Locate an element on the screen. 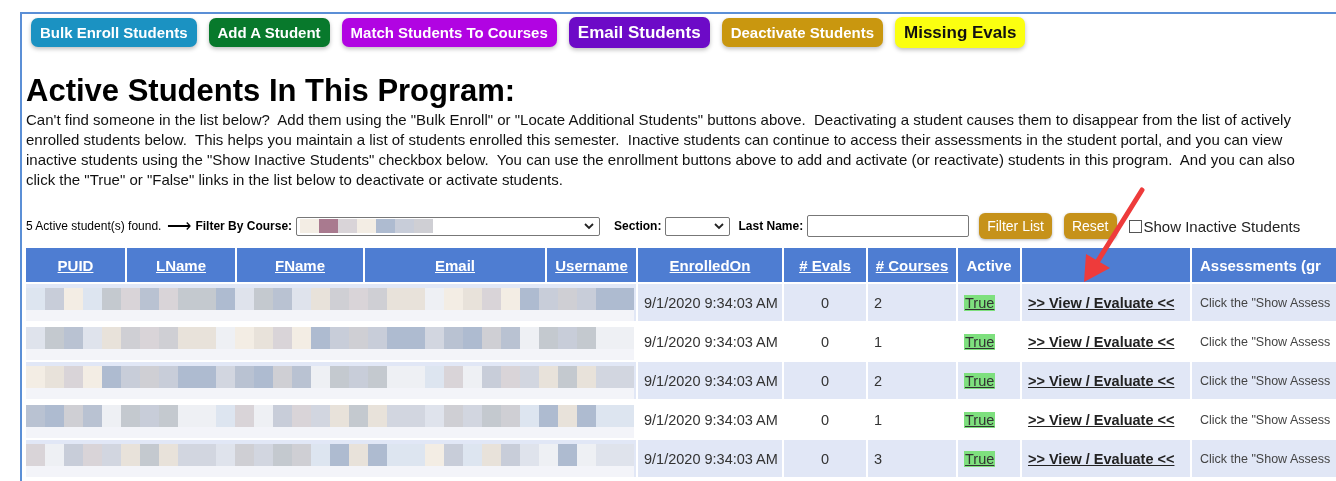  column-header: PUID is located at coordinates (75, 265).